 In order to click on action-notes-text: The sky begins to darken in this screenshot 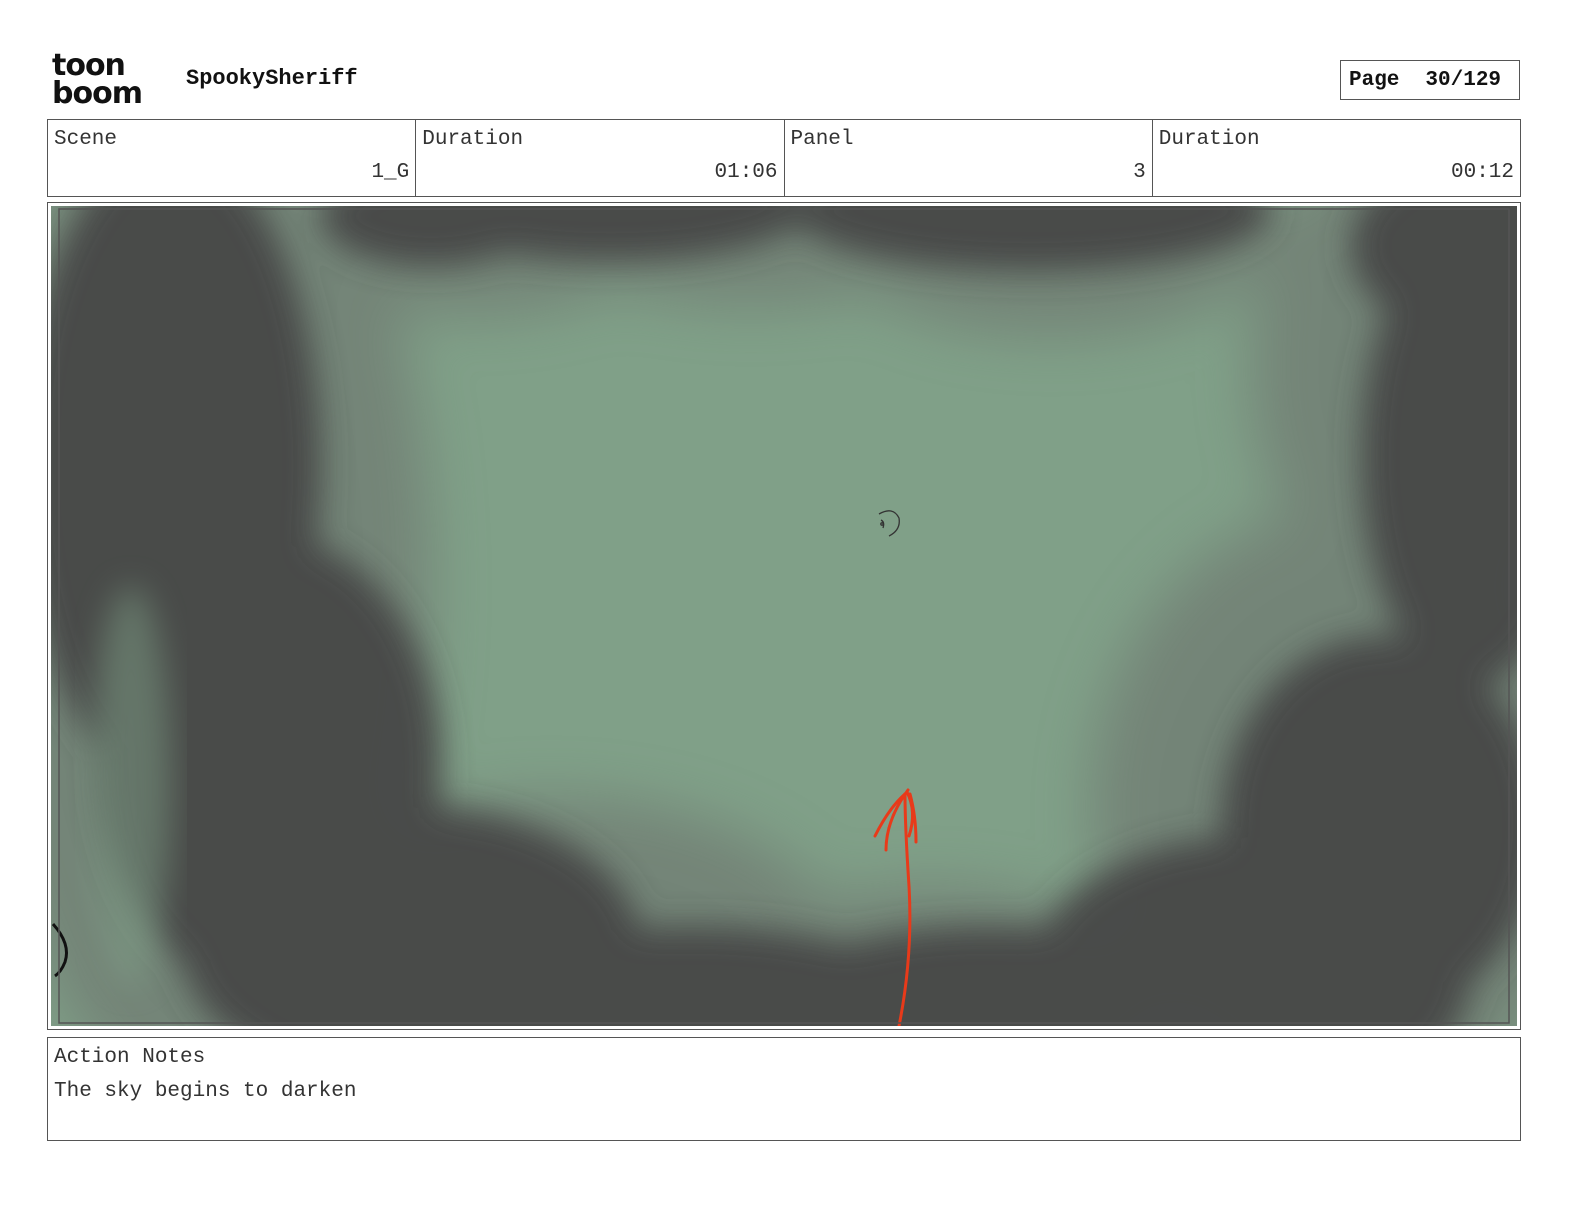, I will do `click(205, 1091)`.